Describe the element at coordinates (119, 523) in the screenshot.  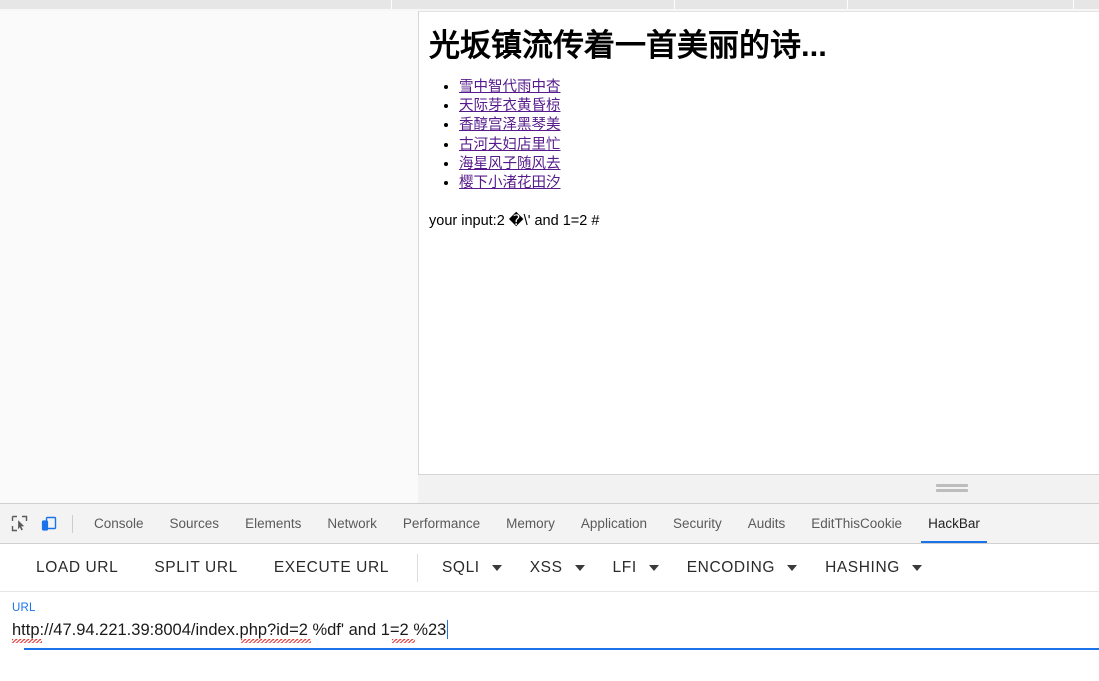
I see `tab-console: Console` at that location.